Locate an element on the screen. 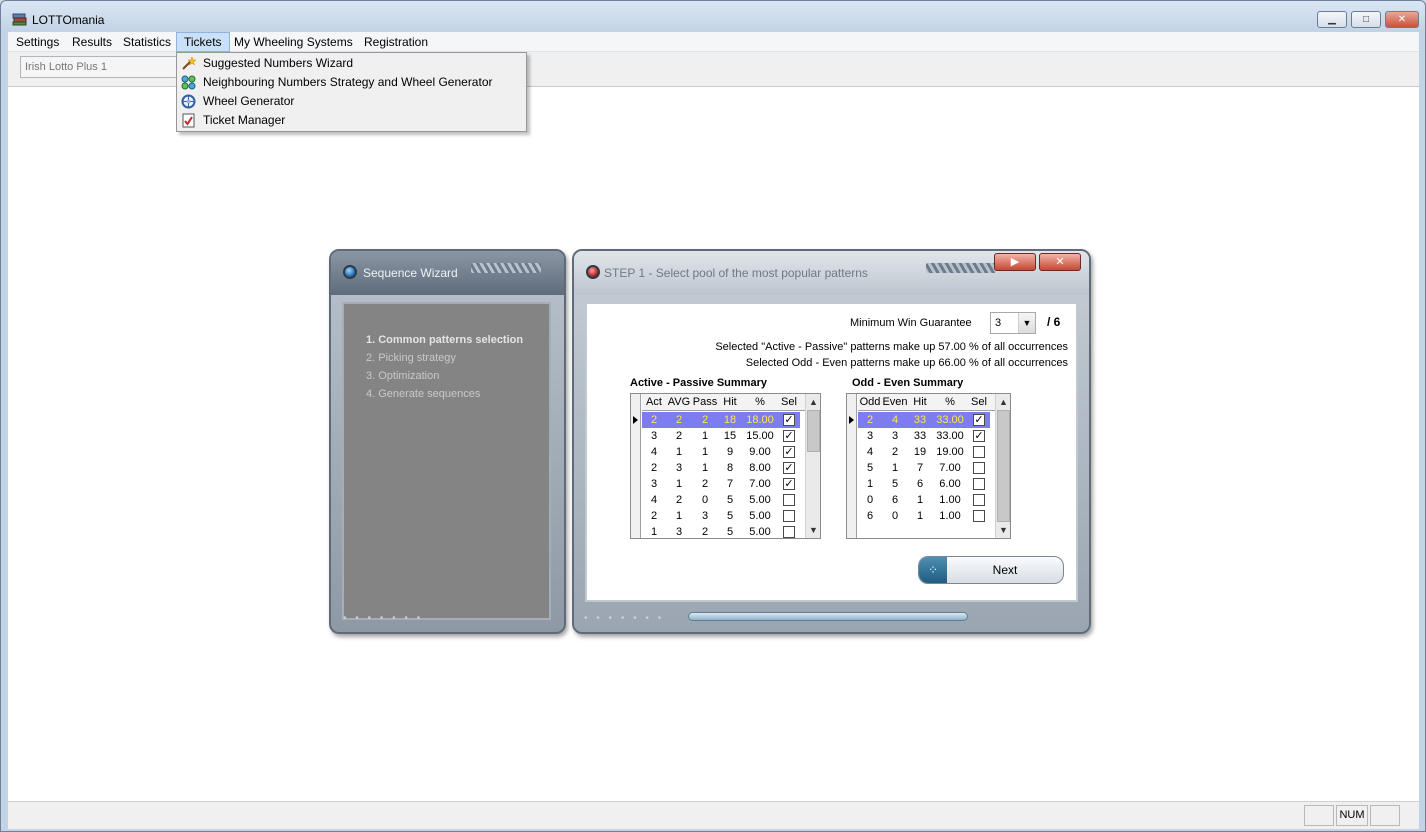  cell-pct: 6.00 is located at coordinates (950, 484).